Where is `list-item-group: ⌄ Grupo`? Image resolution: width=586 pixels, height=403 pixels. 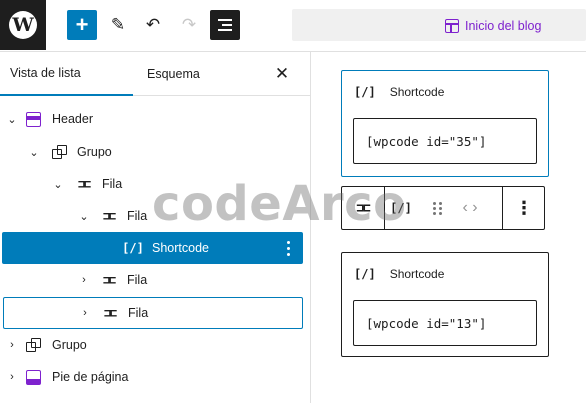
list-item-group: ⌄ Grupo is located at coordinates (155, 152).